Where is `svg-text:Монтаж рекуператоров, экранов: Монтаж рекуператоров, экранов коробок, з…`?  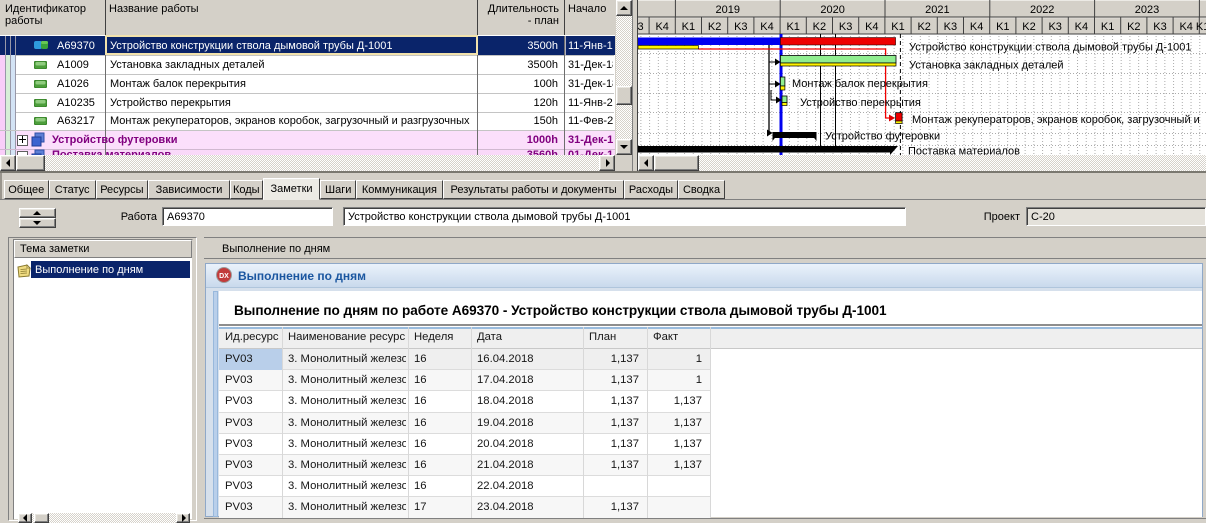 svg-text:Монтаж рекуператоров, экранов: Монтаж рекуператоров, экранов коробок, з… is located at coordinates (1056, 120).